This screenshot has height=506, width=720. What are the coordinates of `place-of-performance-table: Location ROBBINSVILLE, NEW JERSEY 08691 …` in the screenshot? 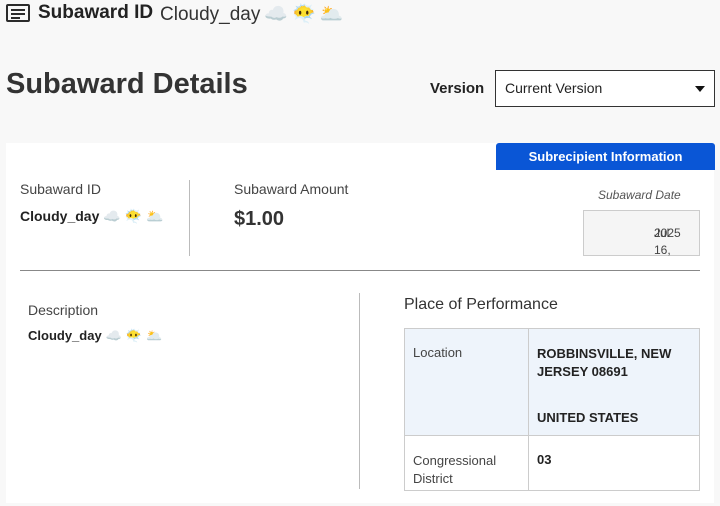 It's located at (552, 409).